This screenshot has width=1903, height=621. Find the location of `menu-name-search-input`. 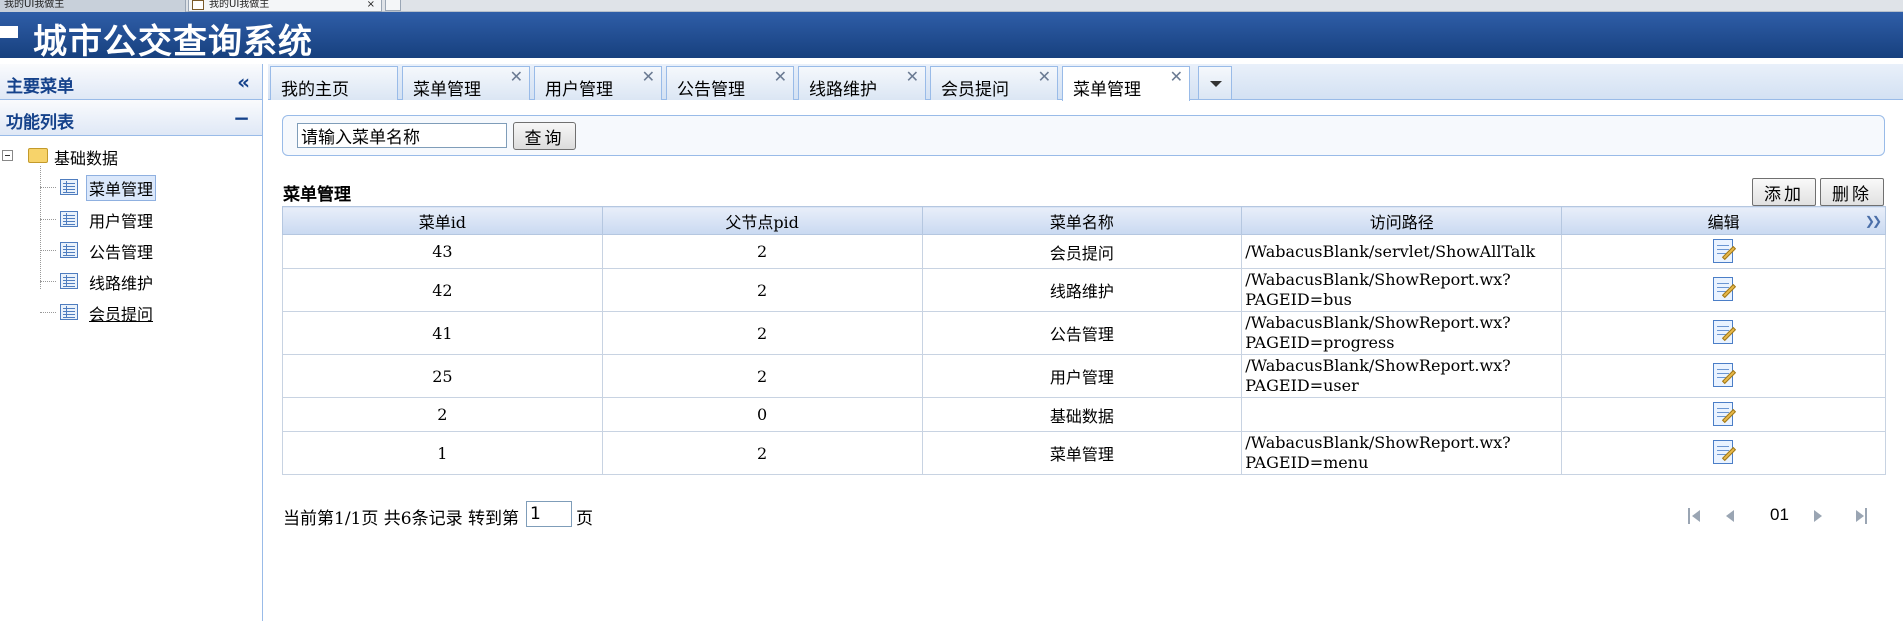

menu-name-search-input is located at coordinates (402, 135).